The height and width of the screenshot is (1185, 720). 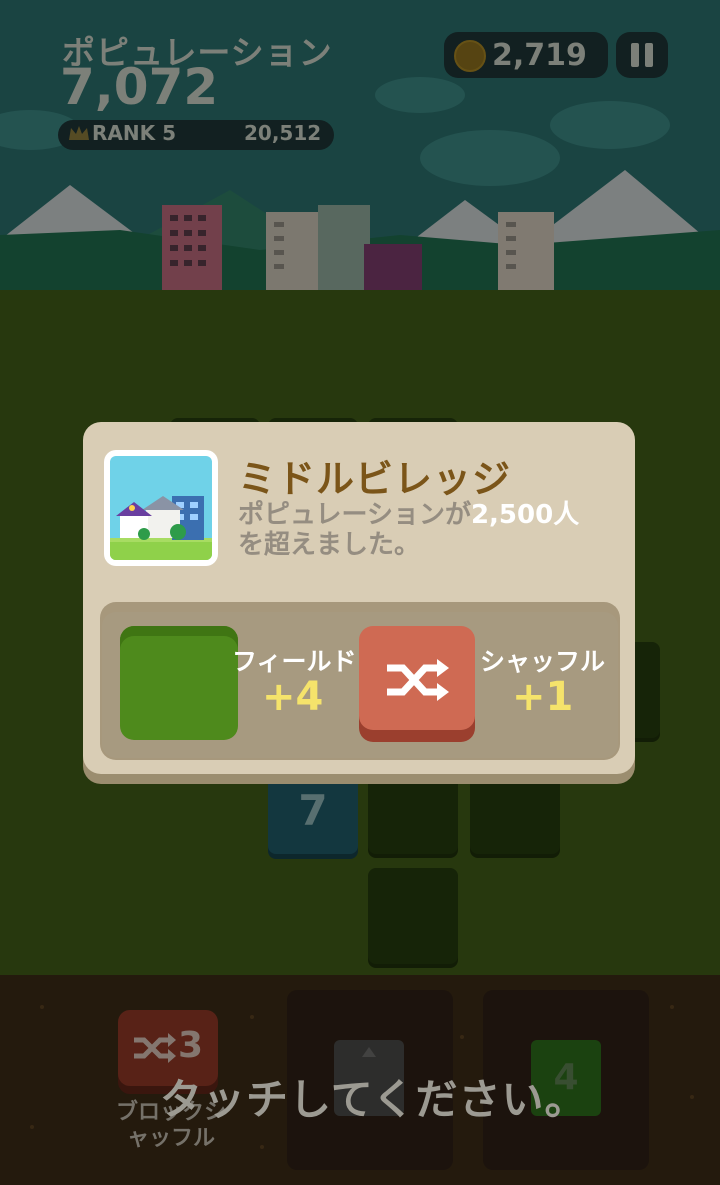 What do you see at coordinates (293, 697) in the screenshot?
I see `field-reward-amount: +4` at bounding box center [293, 697].